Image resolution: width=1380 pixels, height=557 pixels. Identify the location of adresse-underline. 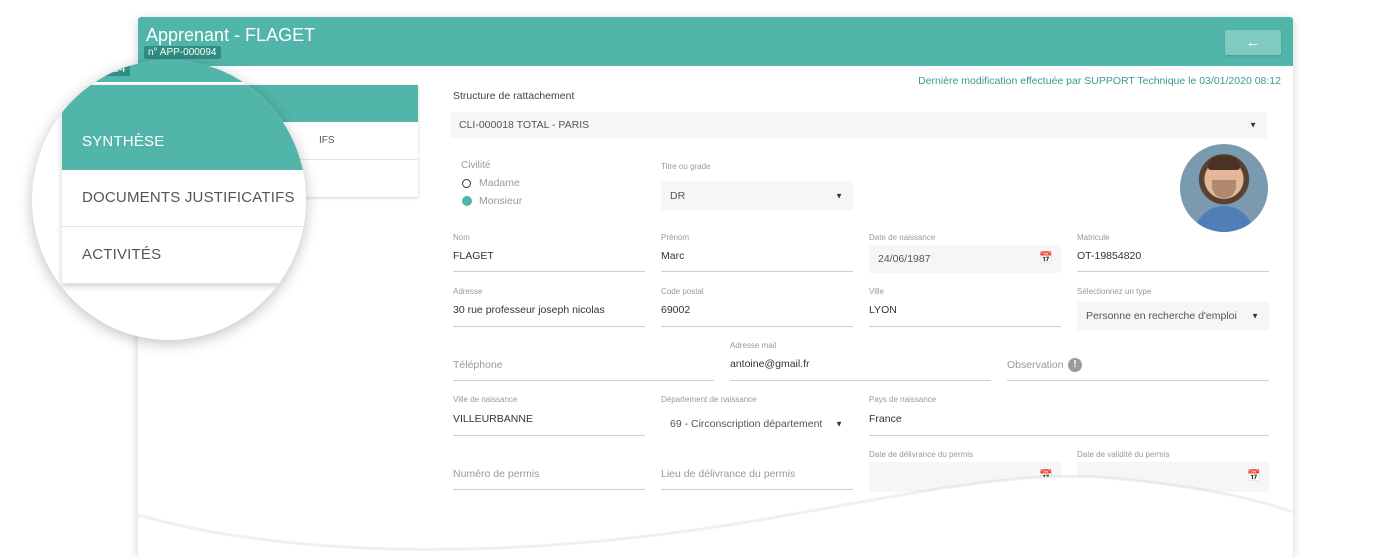
(549, 326).